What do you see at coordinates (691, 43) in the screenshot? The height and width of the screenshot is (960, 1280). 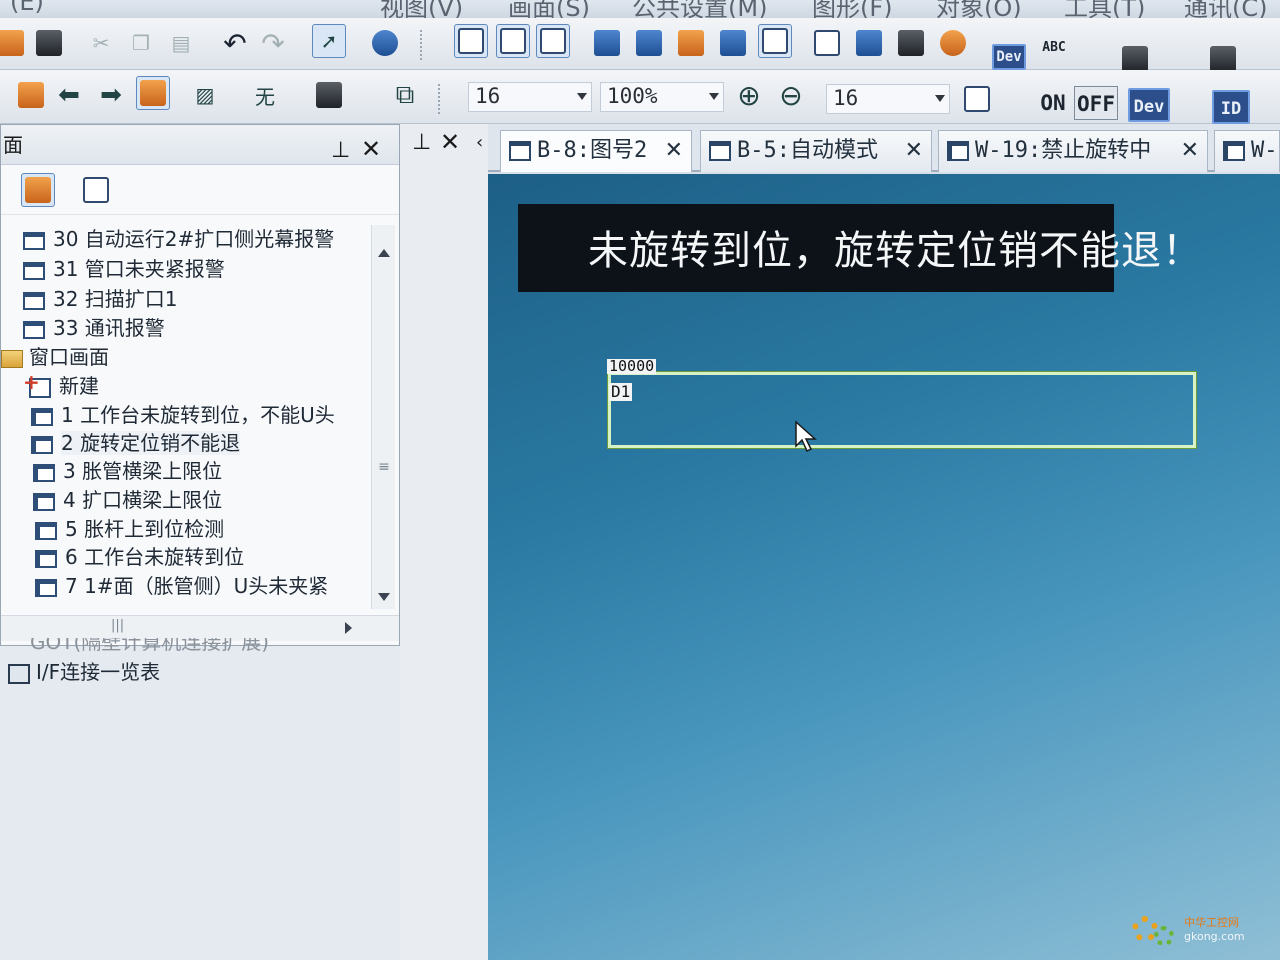 I see `parts-icon` at bounding box center [691, 43].